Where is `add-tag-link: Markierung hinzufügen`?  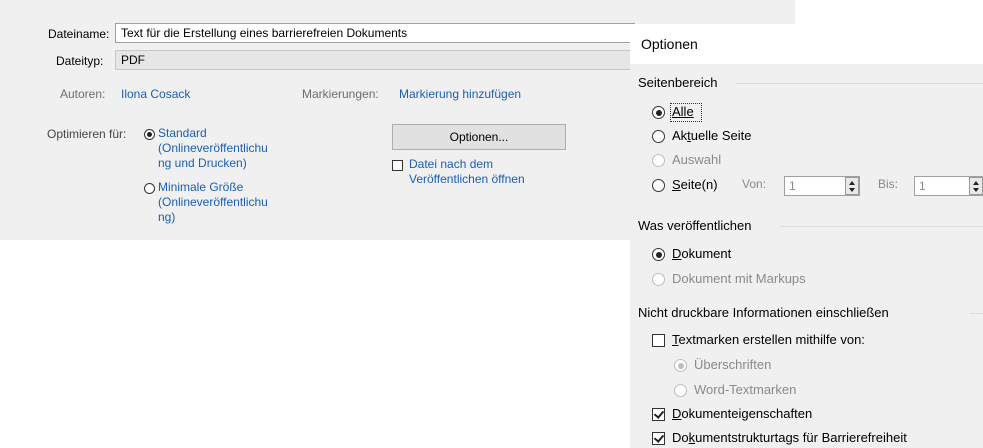 add-tag-link: Markierung hinzufügen is located at coordinates (460, 94).